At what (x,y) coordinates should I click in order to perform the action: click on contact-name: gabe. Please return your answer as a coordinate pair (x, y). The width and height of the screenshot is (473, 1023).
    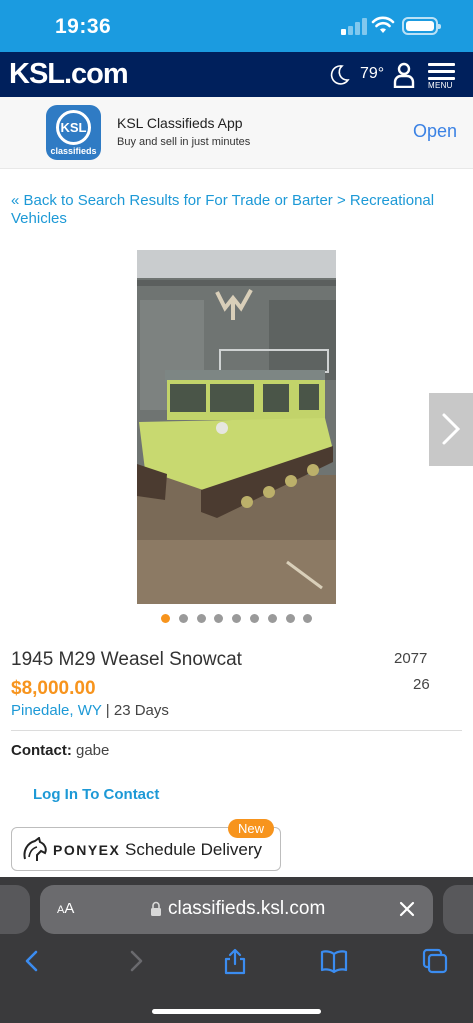
    Looking at the image, I should click on (93, 750).